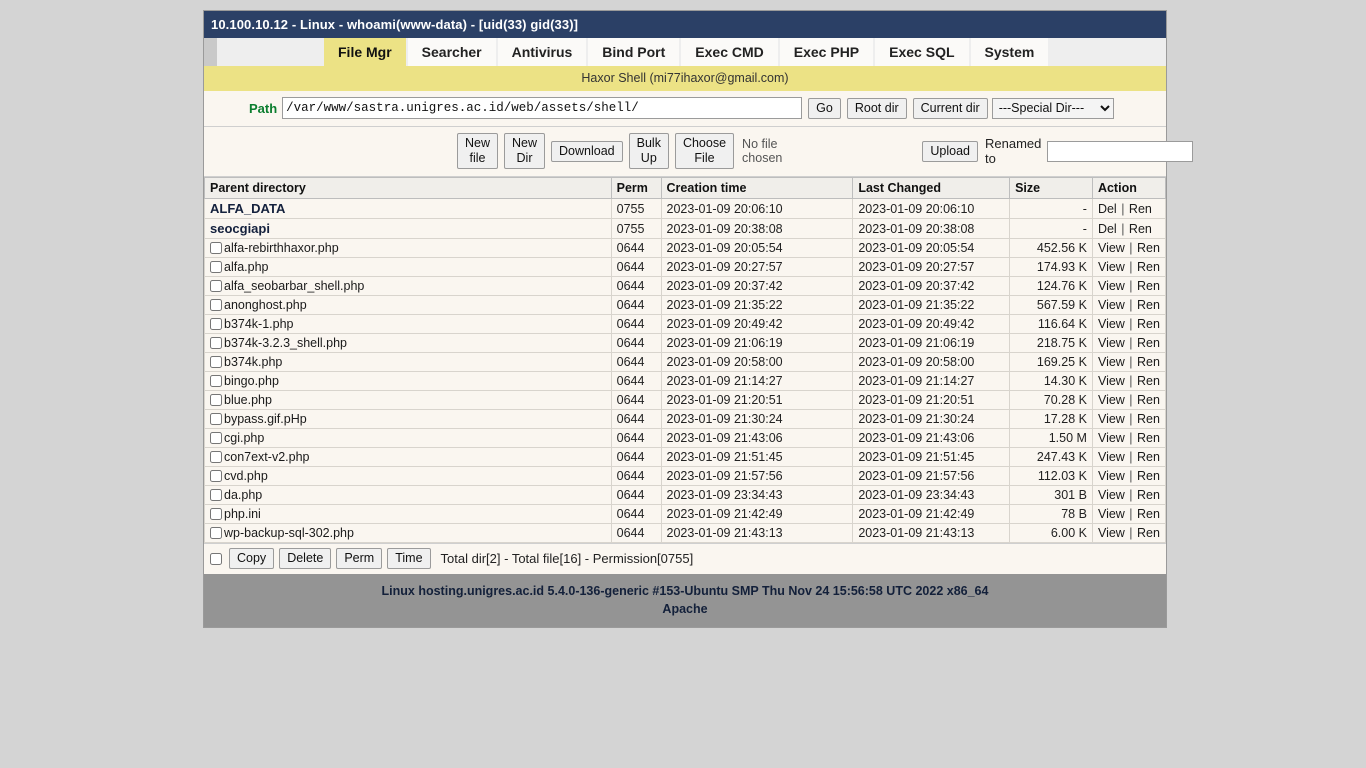  What do you see at coordinates (265, 305) in the screenshot?
I see `file-name: anonghost.php` at bounding box center [265, 305].